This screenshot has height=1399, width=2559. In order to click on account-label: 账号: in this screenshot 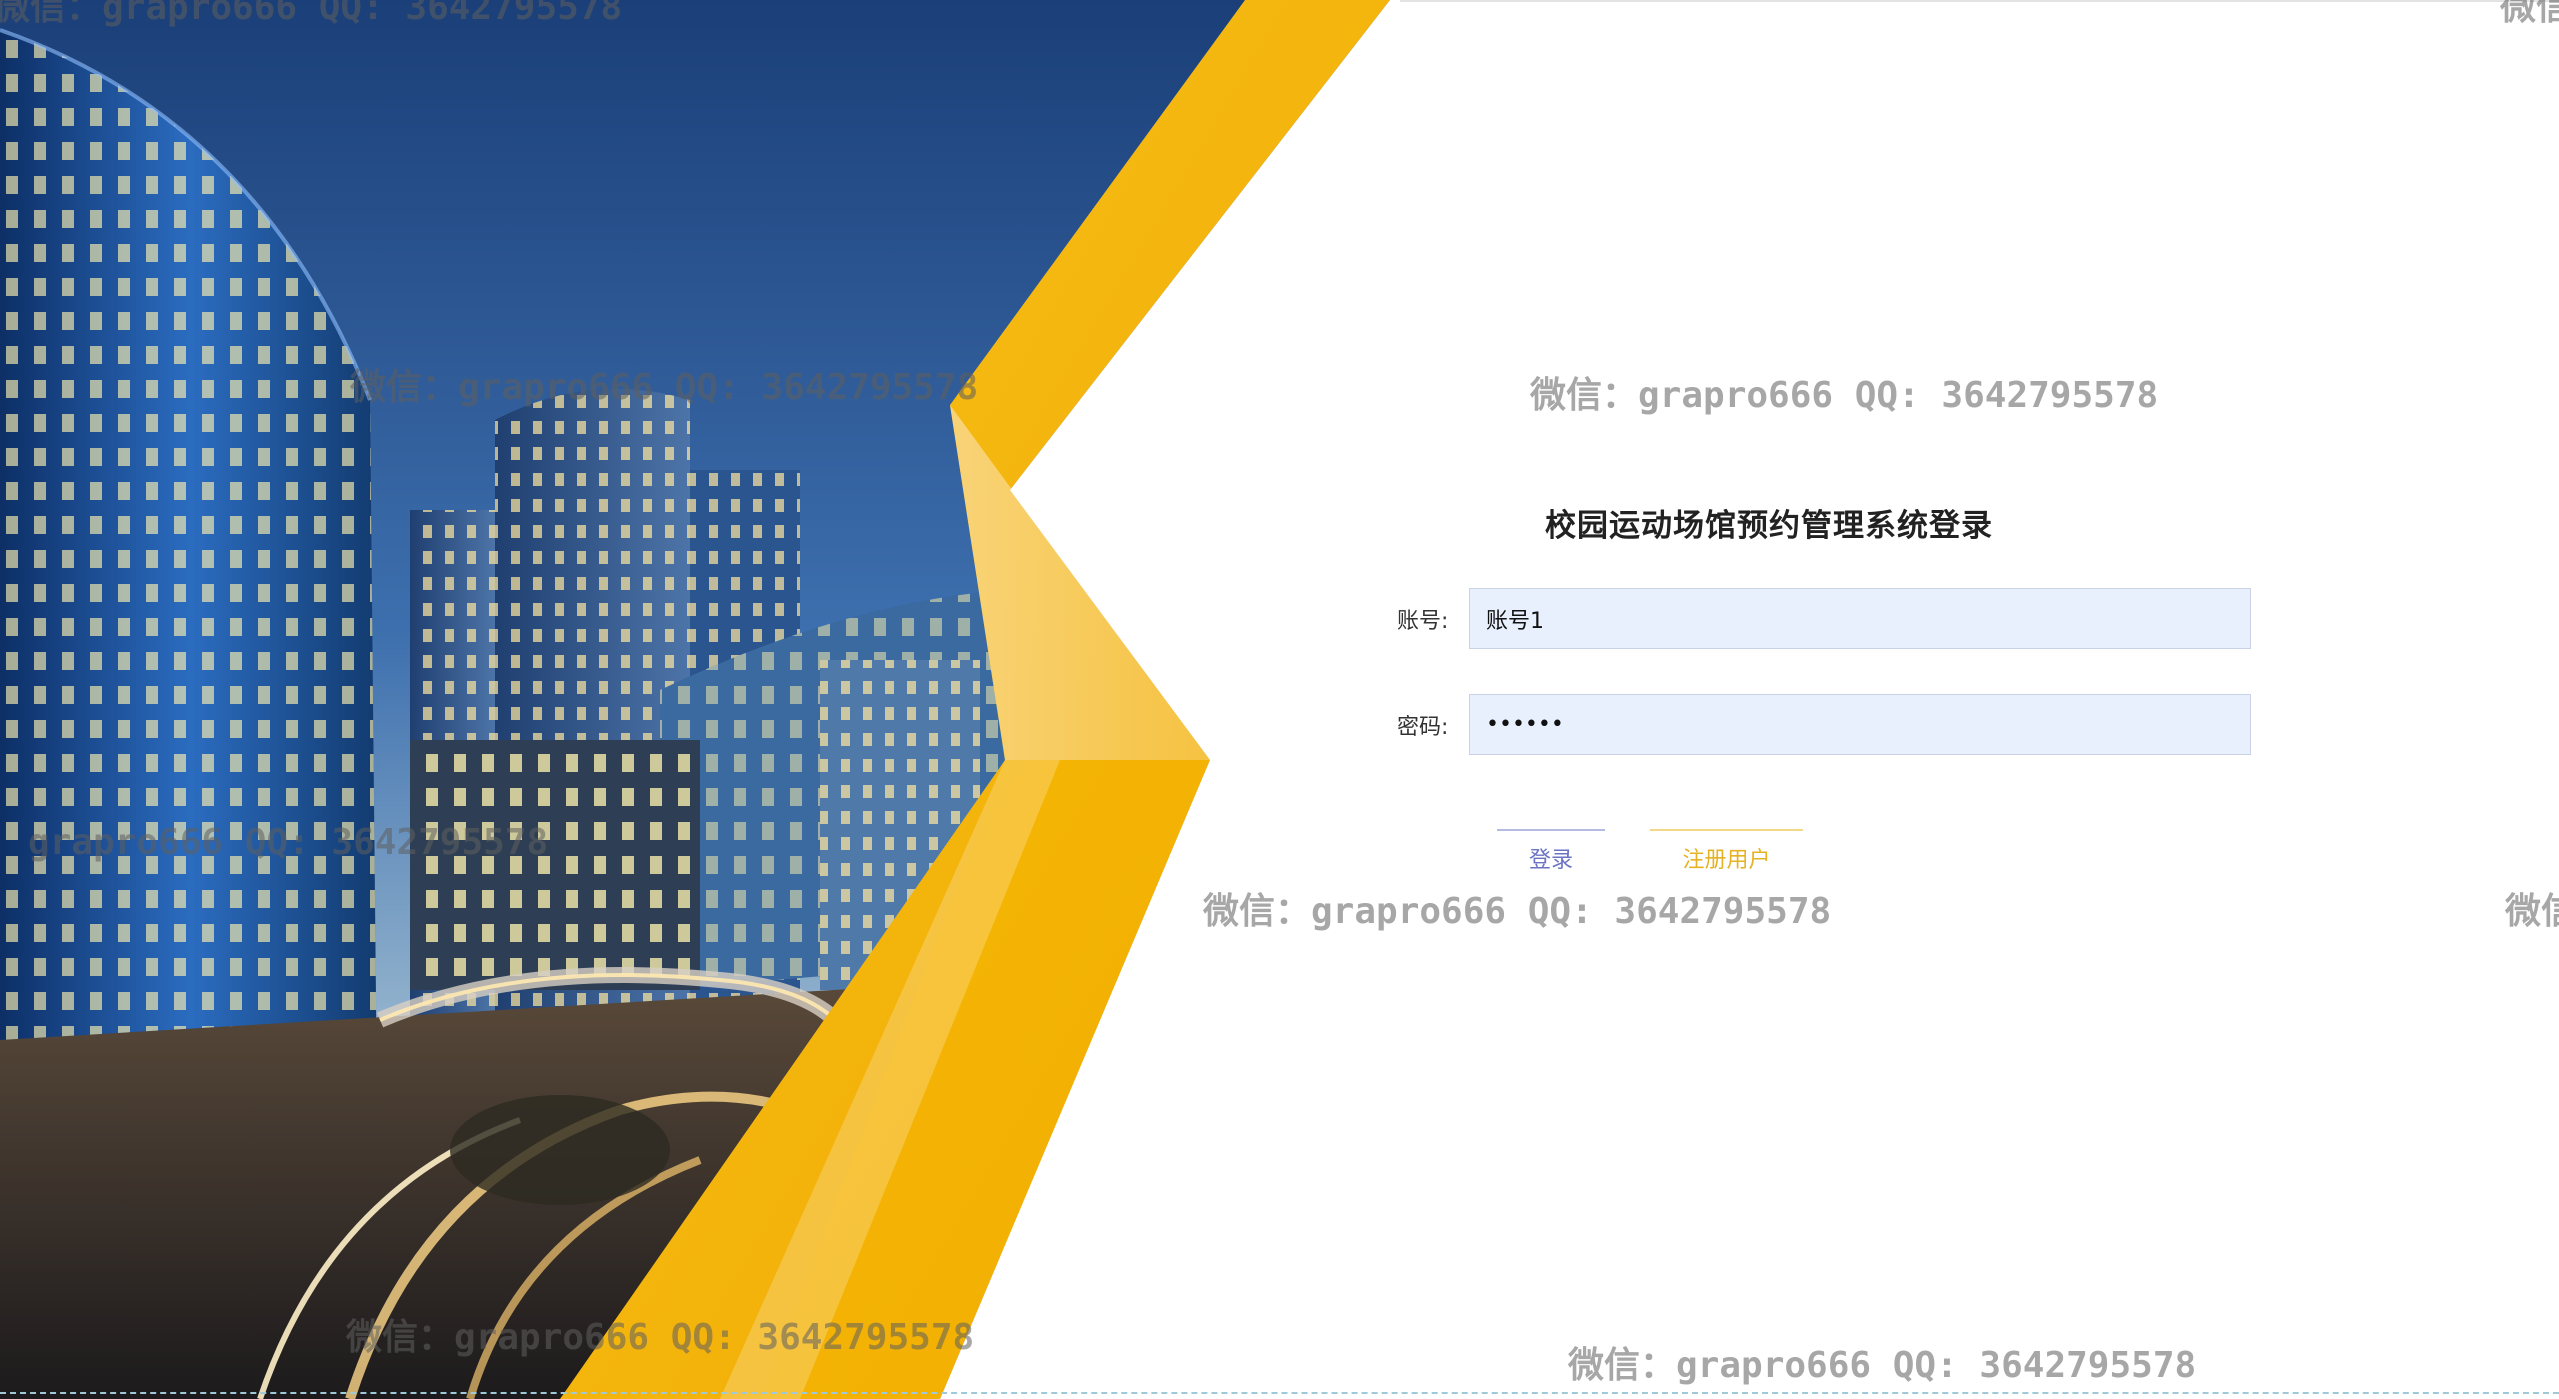, I will do `click(1423, 621)`.